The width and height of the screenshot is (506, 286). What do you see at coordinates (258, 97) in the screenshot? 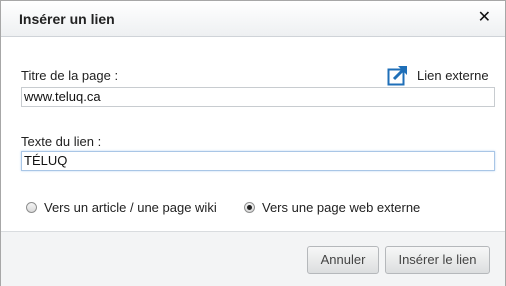
I see `page-title-input` at bounding box center [258, 97].